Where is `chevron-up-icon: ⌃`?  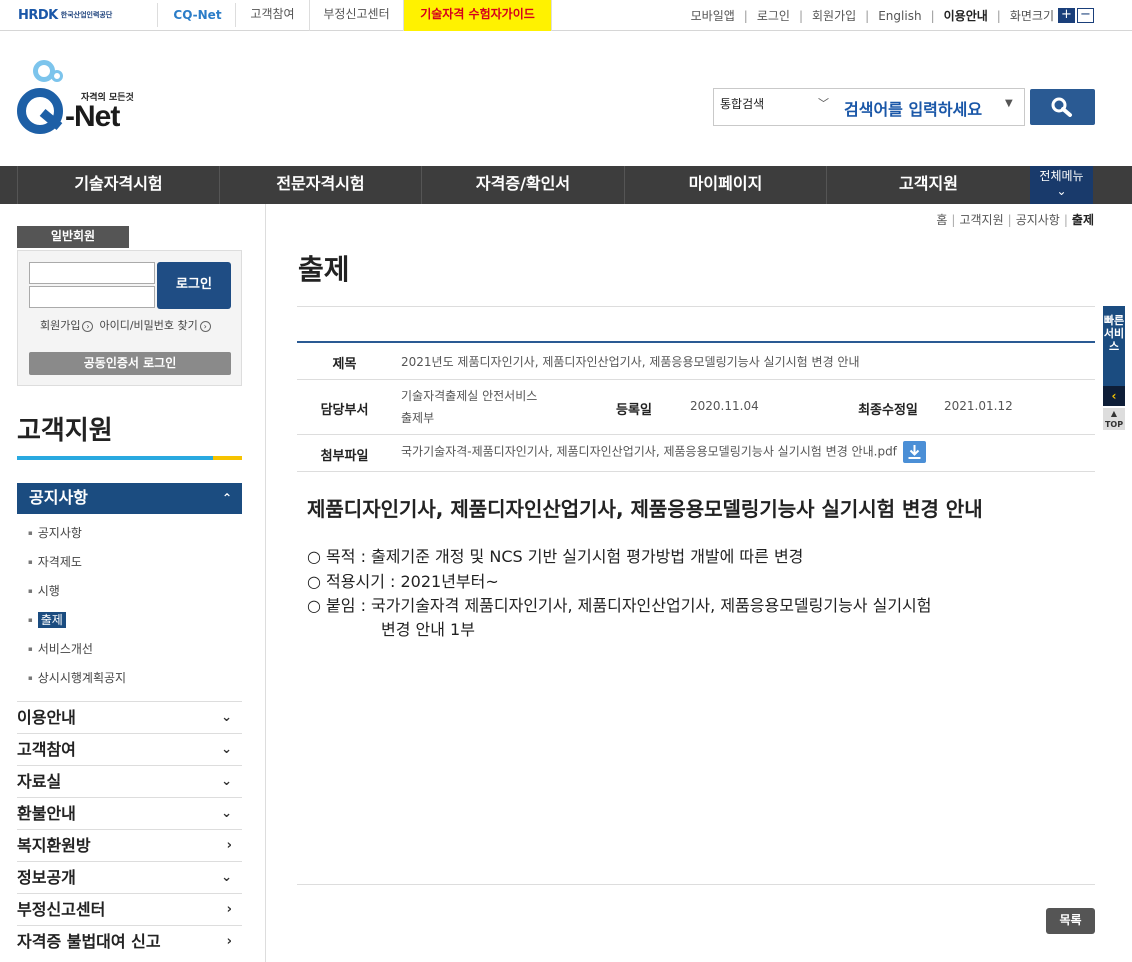
chevron-up-icon: ⌃ is located at coordinates (226, 498).